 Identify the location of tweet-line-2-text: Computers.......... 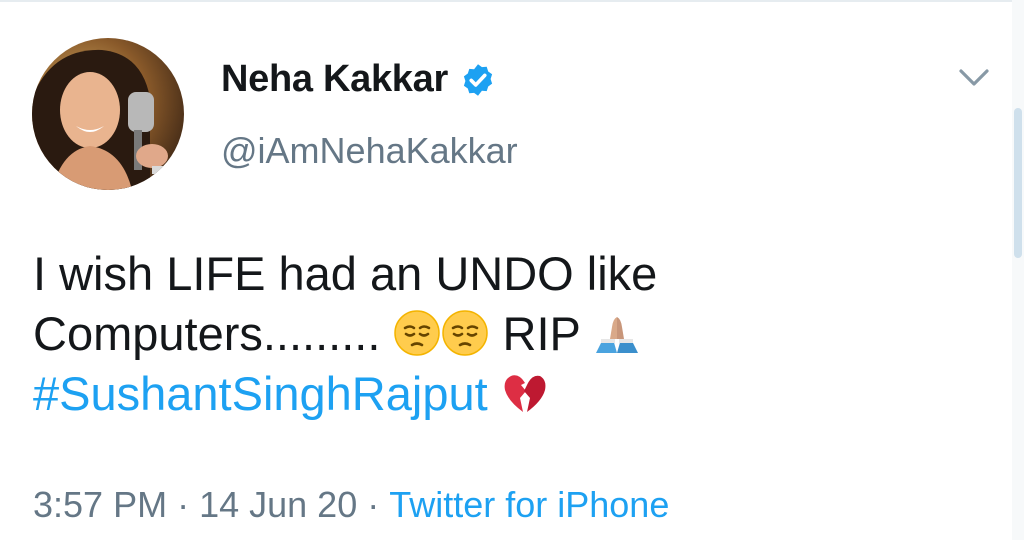
(207, 333).